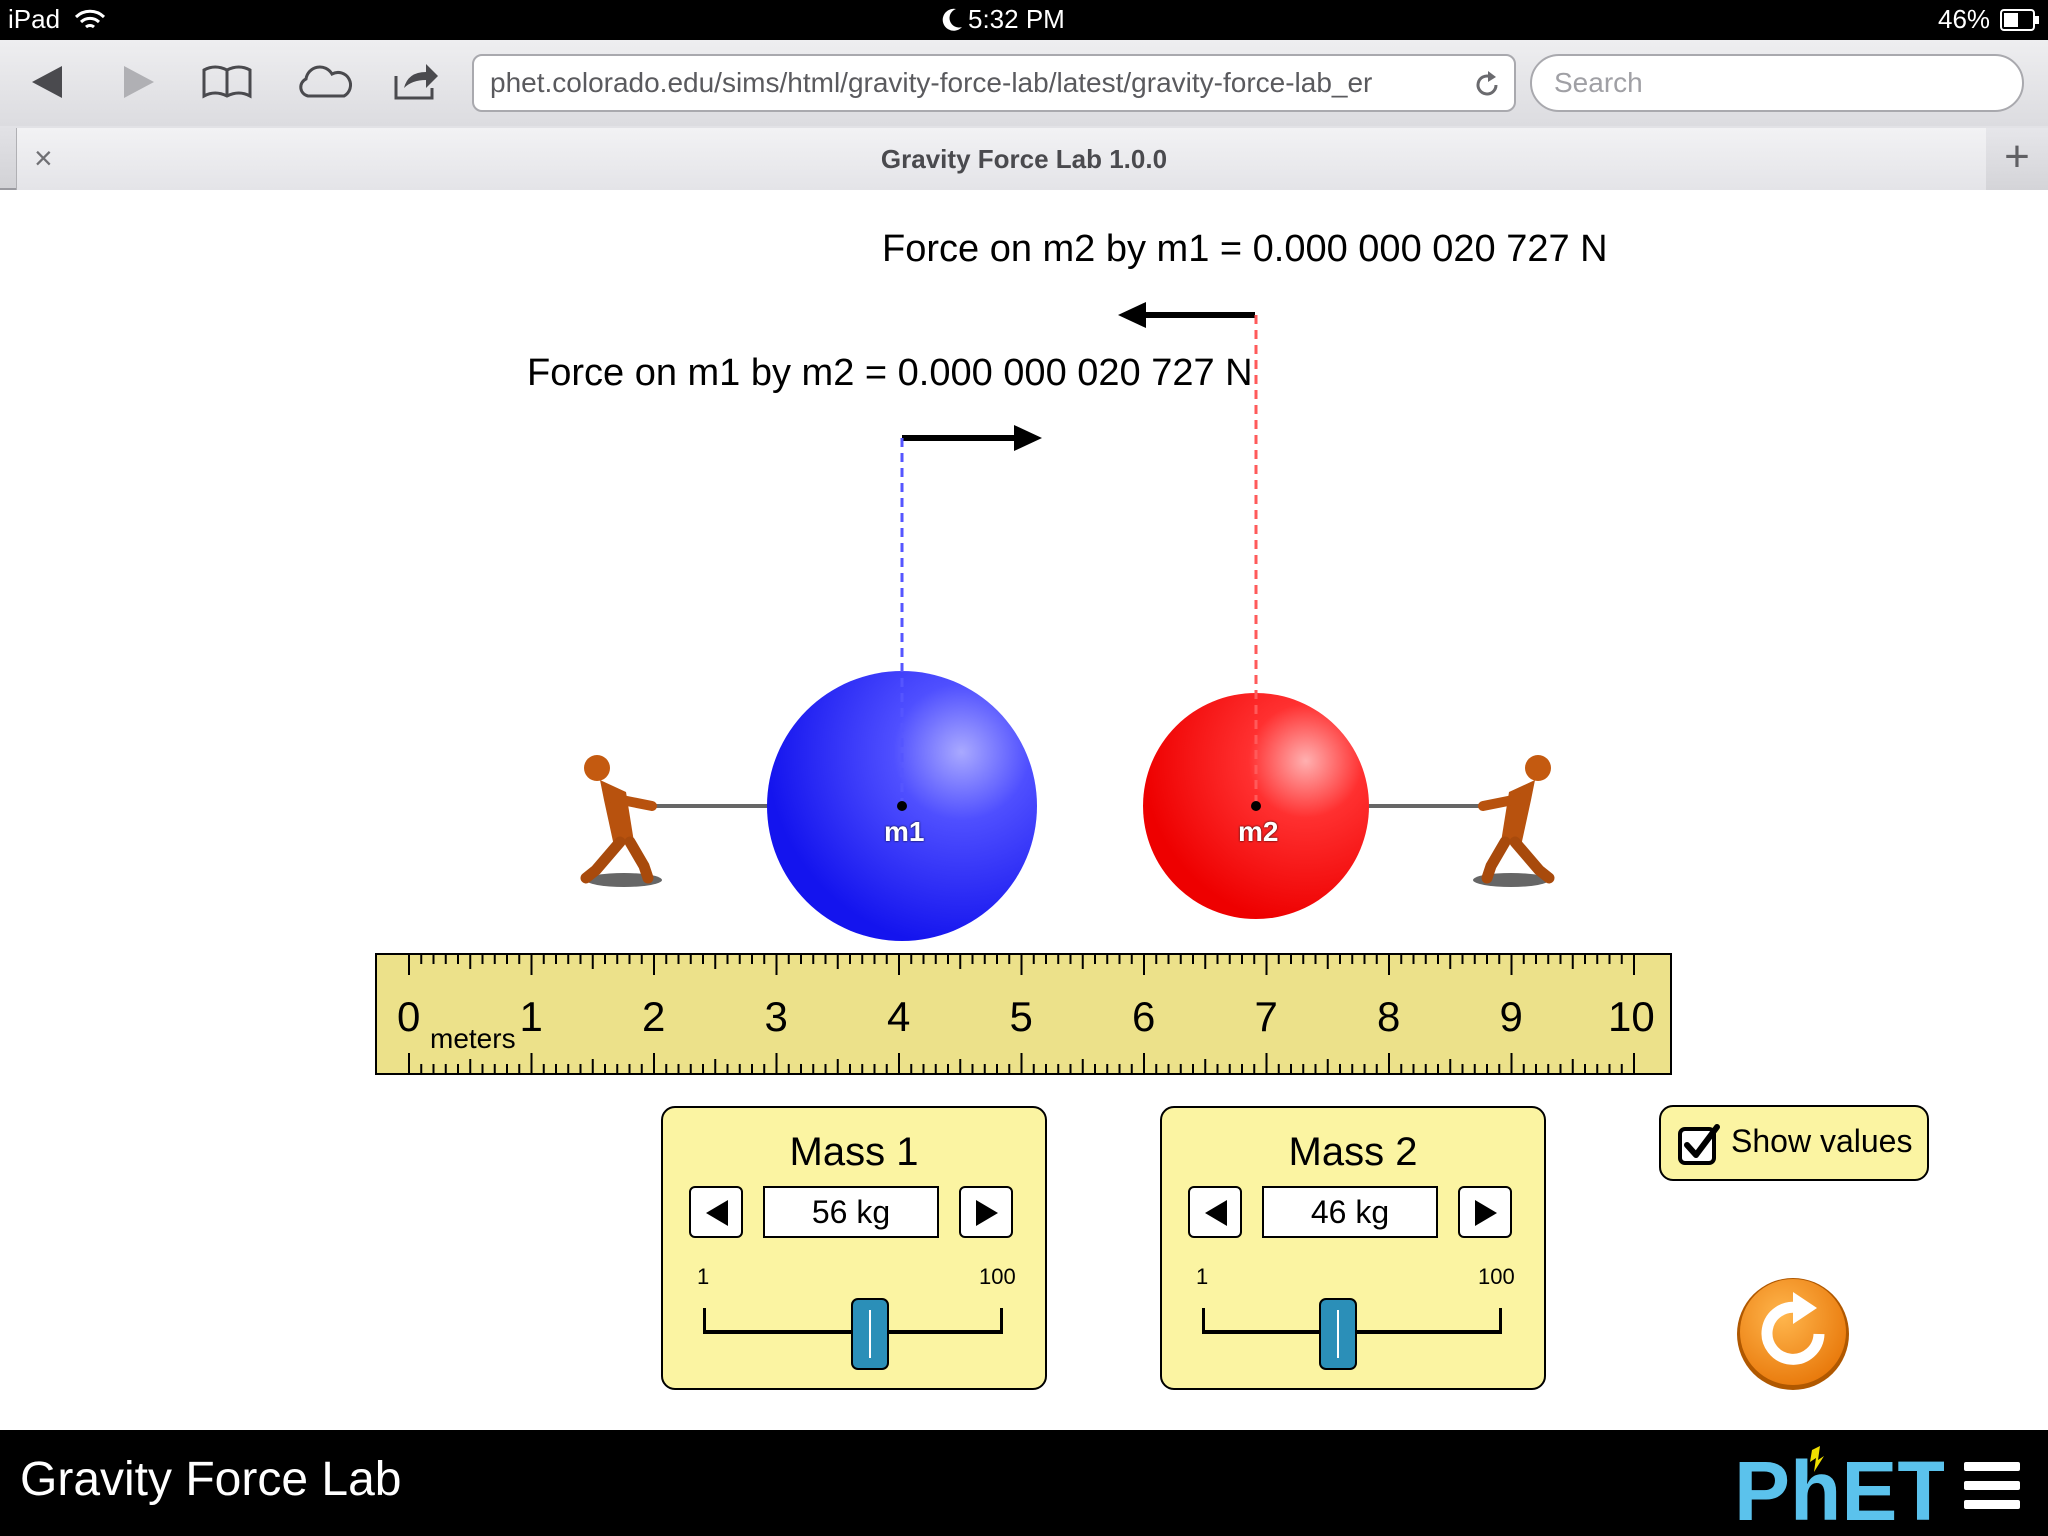 The width and height of the screenshot is (2048, 1536). What do you see at coordinates (1024, 159) in the screenshot?
I see `tab-title: Gravity Force Lab 1.0.0` at bounding box center [1024, 159].